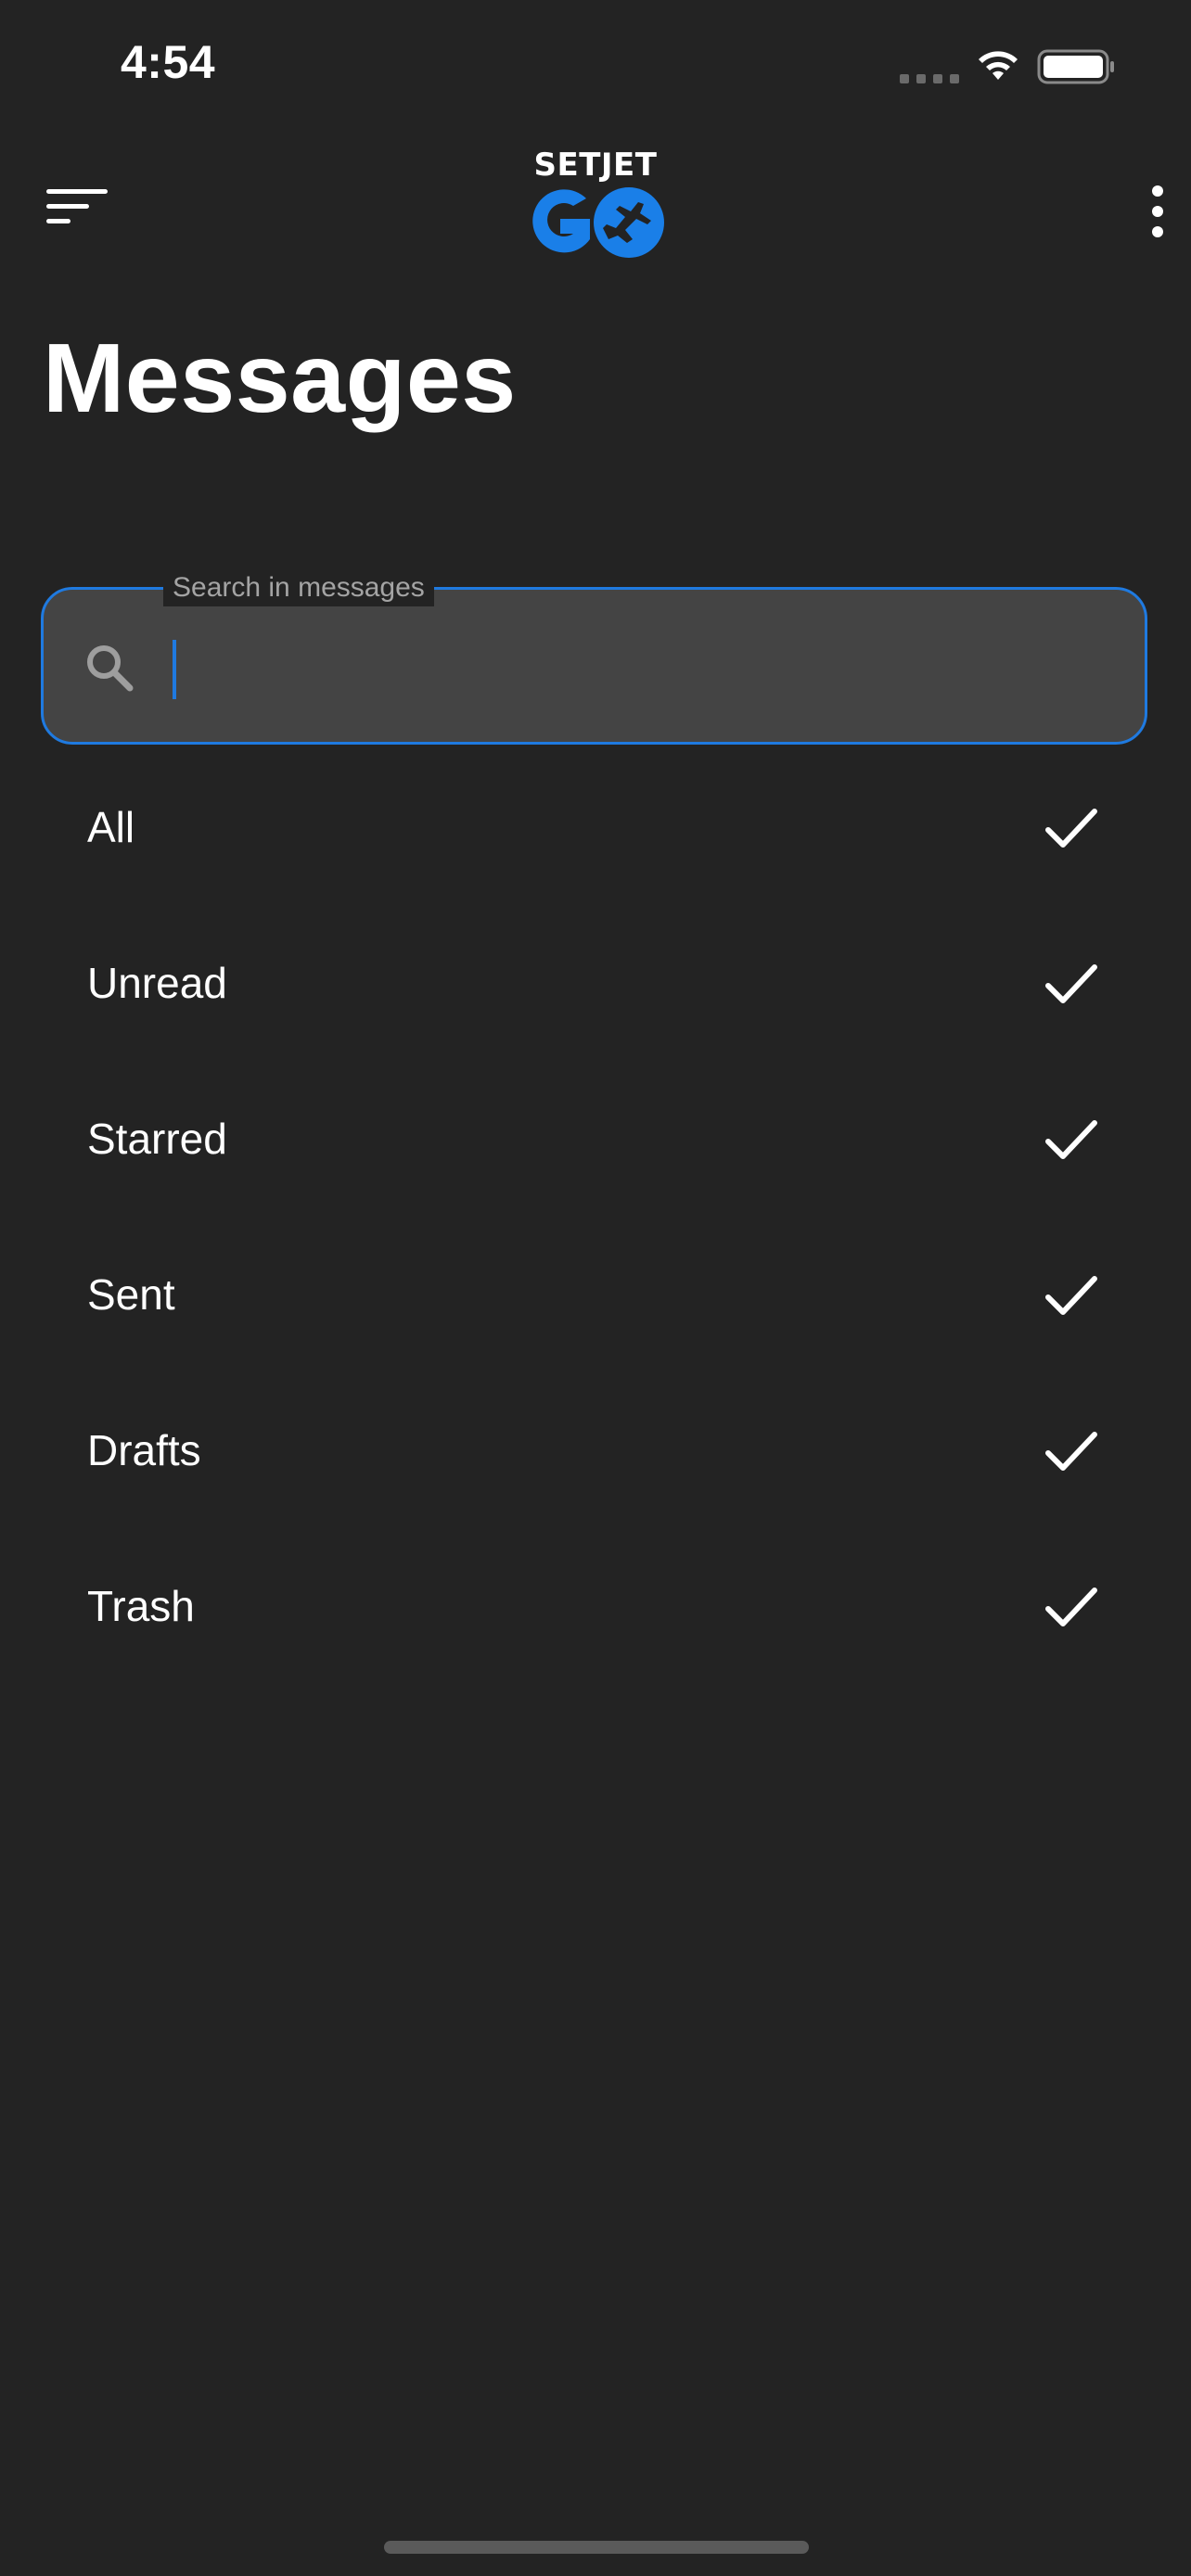  I want to click on text-cursor, so click(174, 669).